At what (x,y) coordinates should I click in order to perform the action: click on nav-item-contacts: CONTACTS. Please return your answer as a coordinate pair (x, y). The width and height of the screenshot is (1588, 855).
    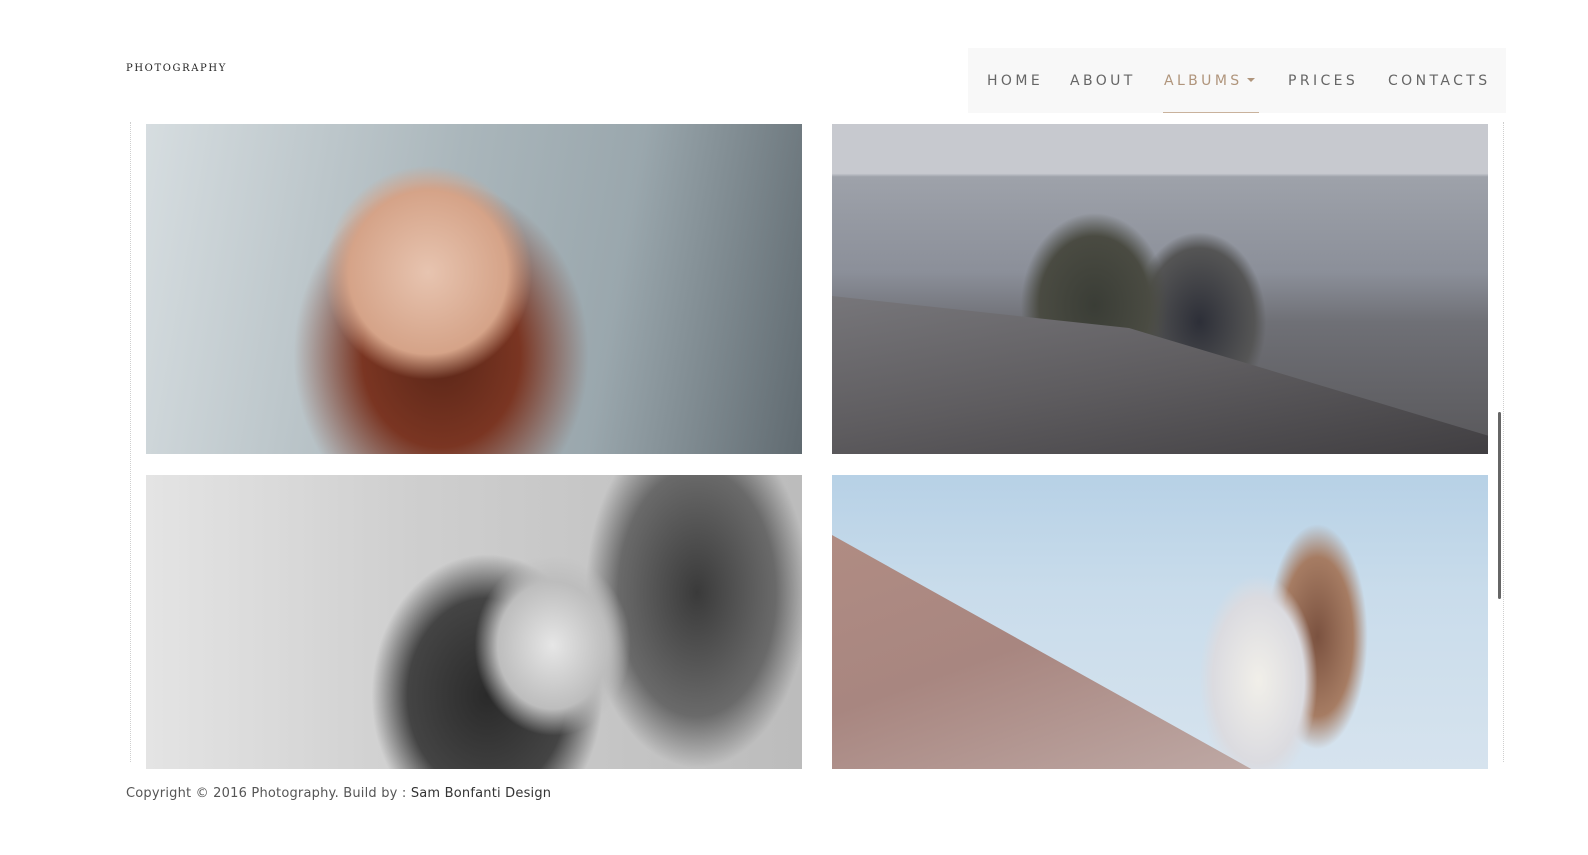
    Looking at the image, I should click on (1439, 81).